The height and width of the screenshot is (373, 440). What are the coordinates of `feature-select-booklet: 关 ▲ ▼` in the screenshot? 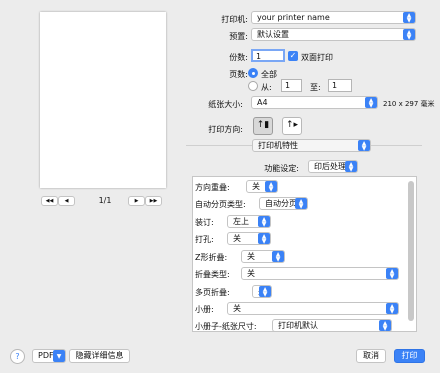 It's located at (313, 308).